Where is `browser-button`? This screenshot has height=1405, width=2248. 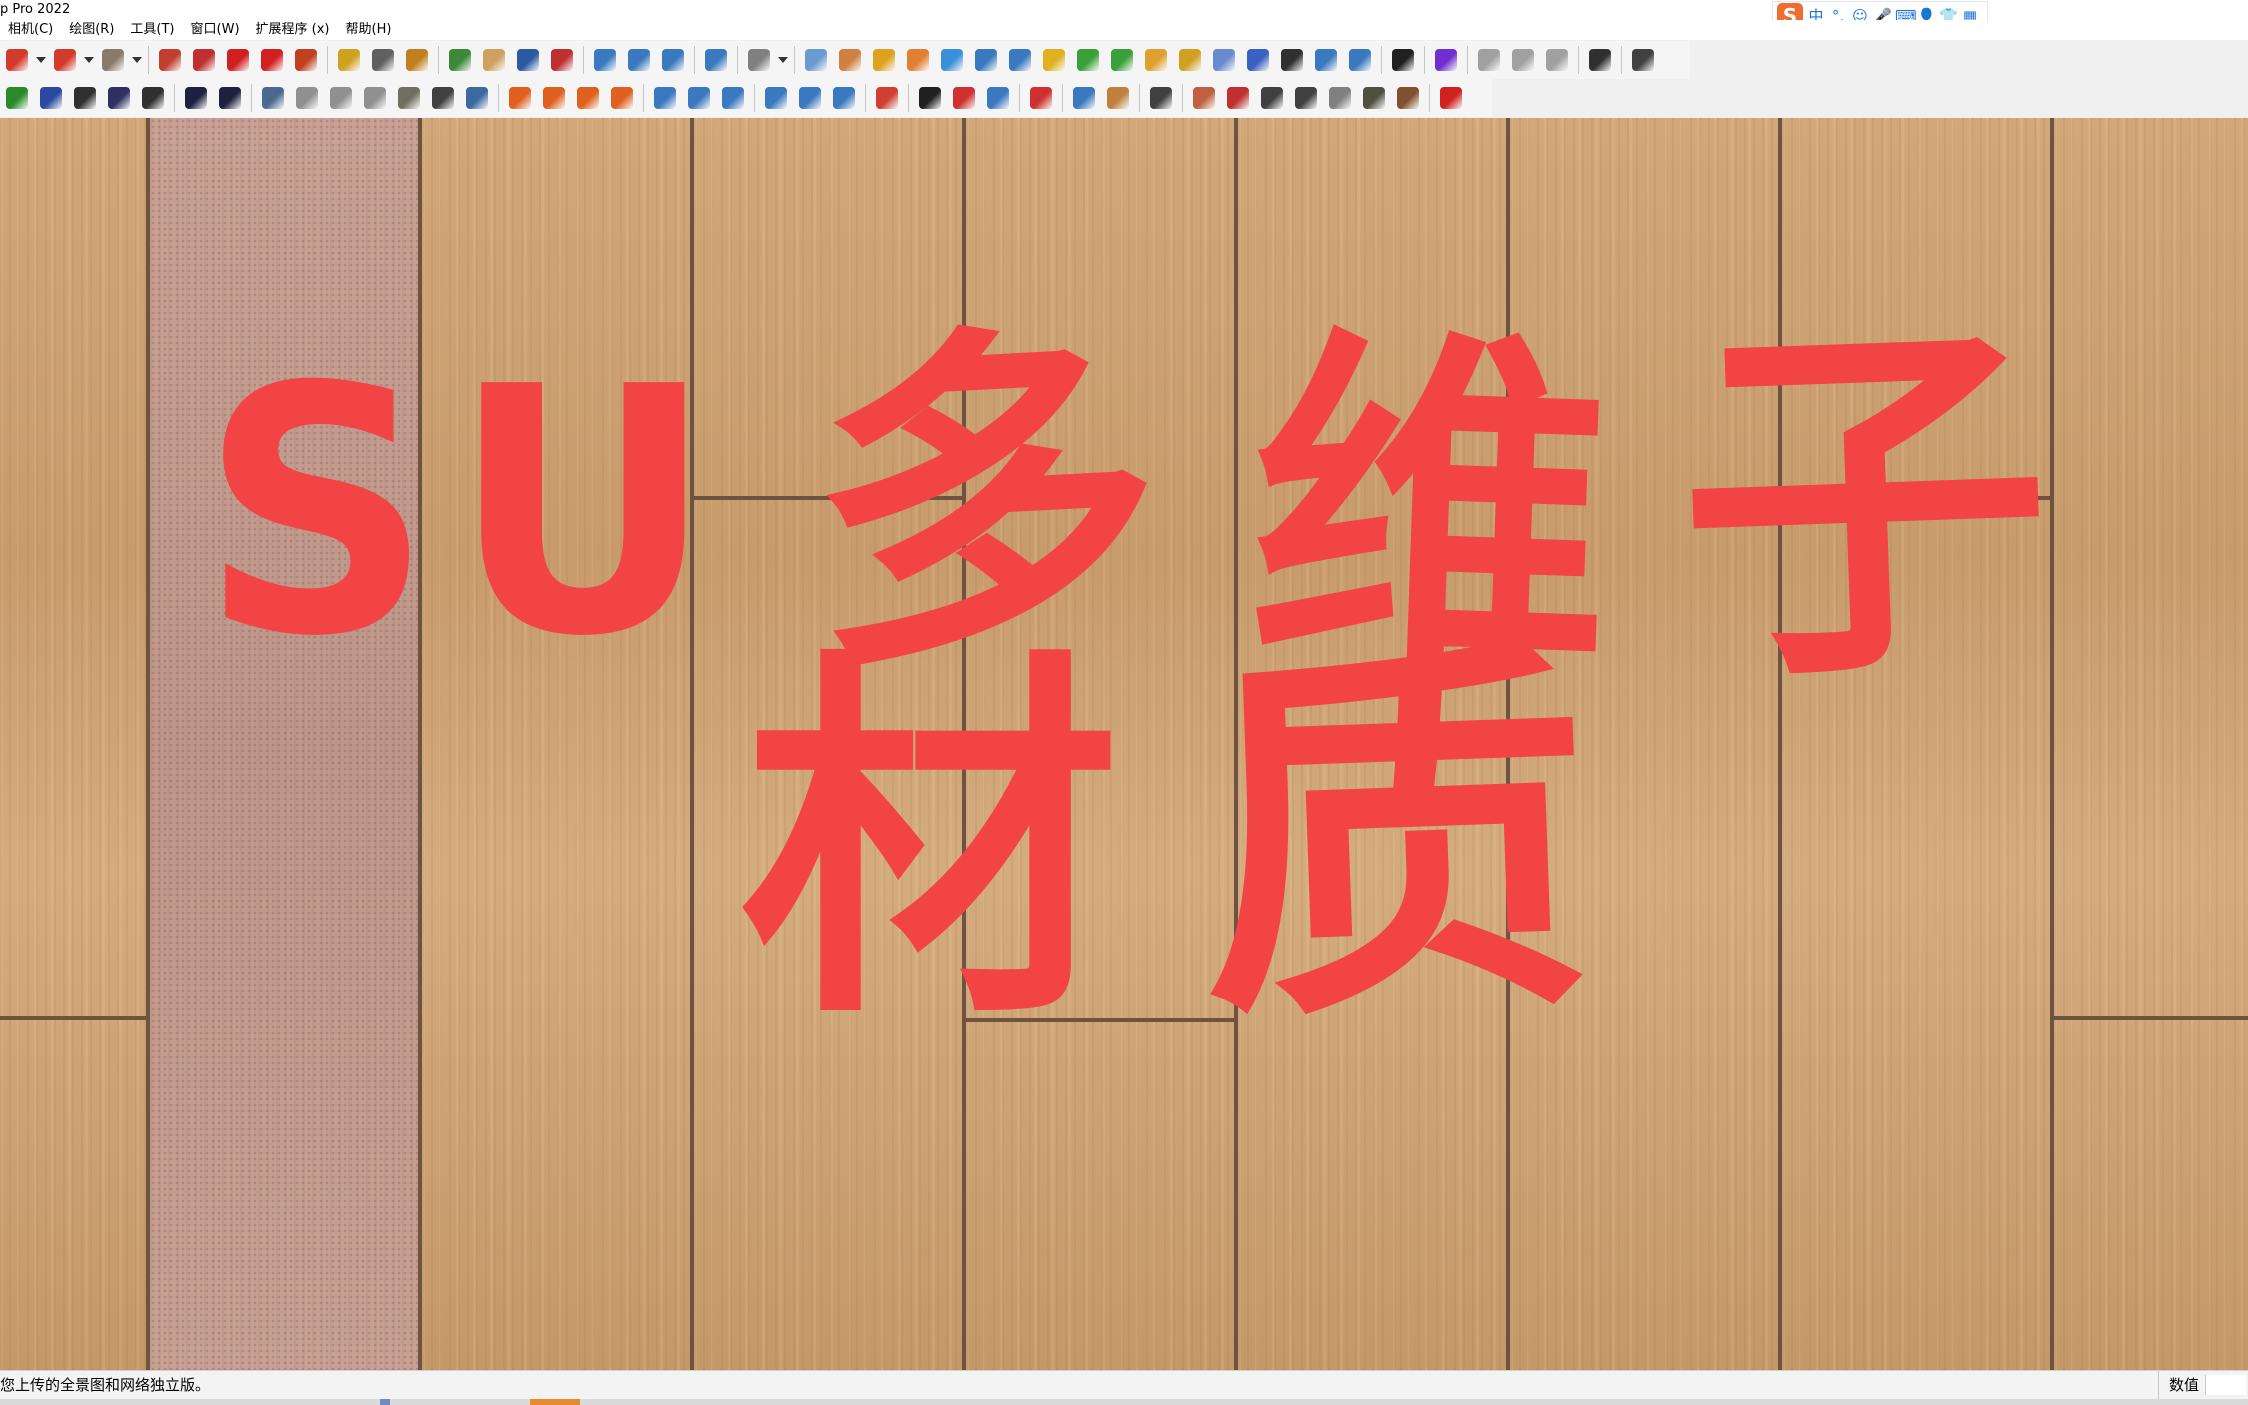 browser-button is located at coordinates (887, 98).